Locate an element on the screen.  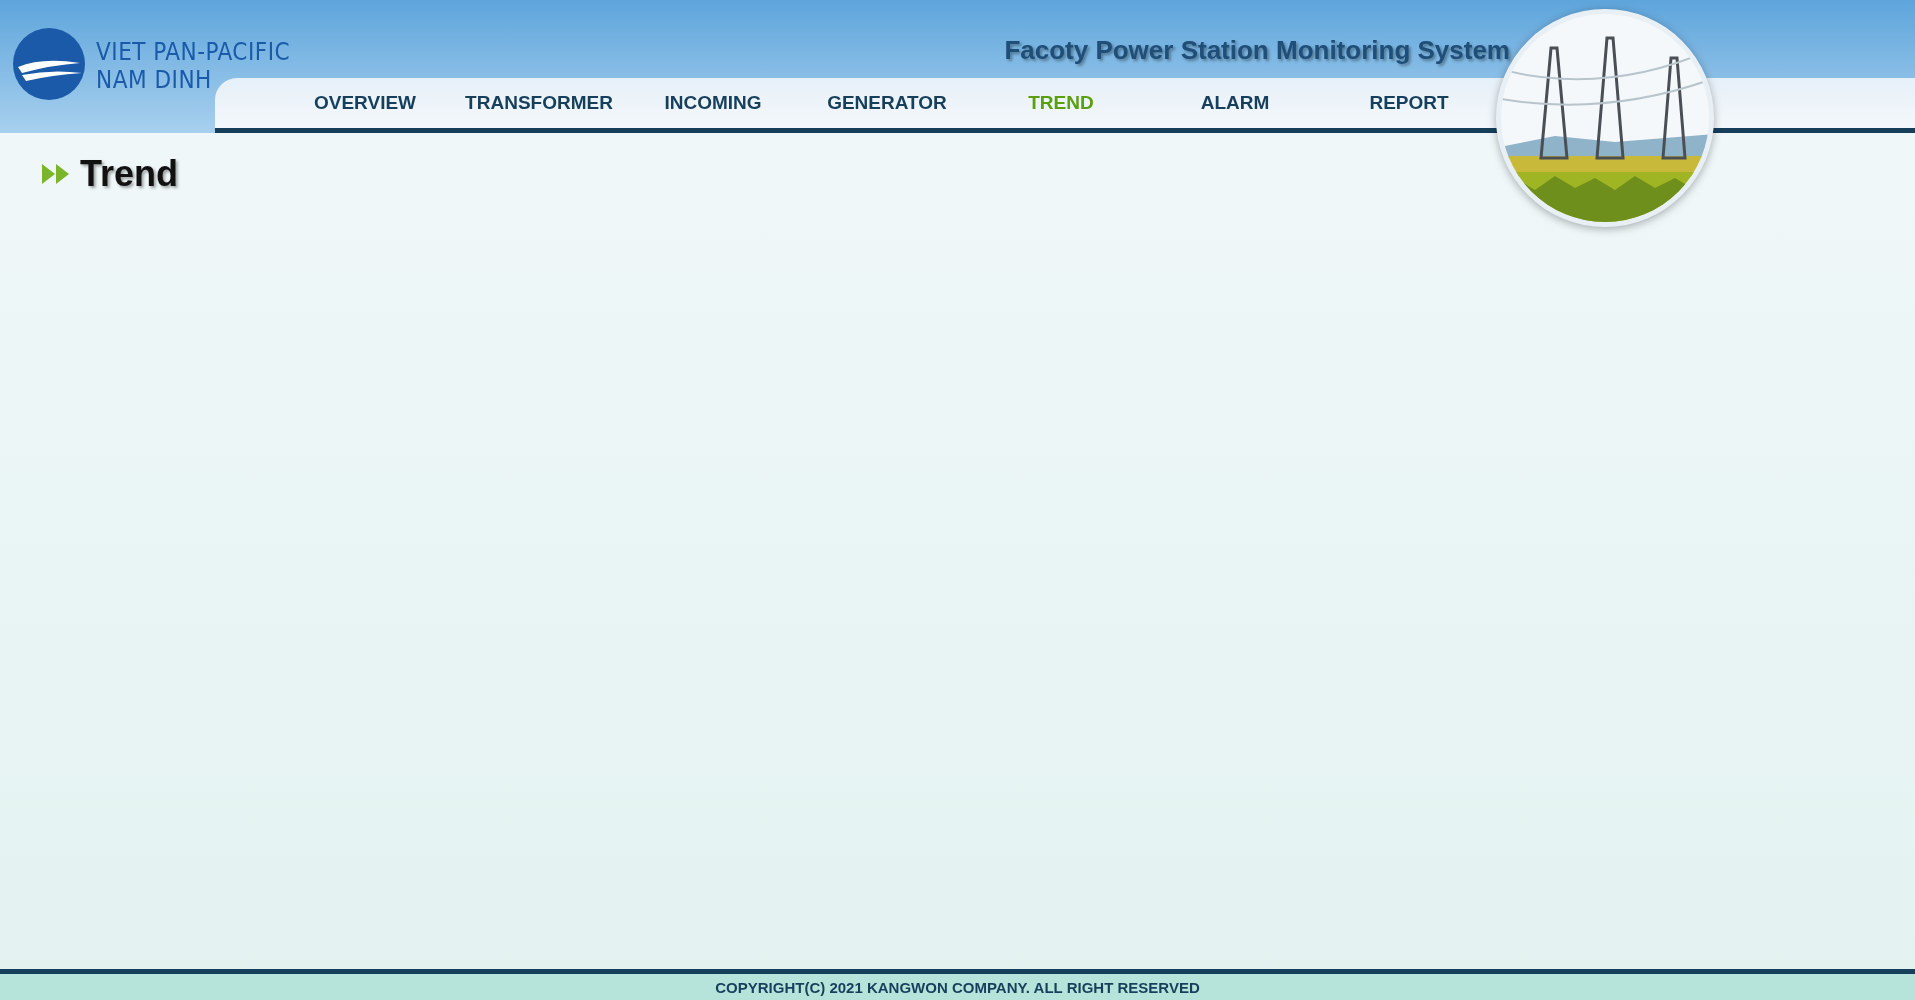
logo-text: NAM DINH is located at coordinates (154, 79).